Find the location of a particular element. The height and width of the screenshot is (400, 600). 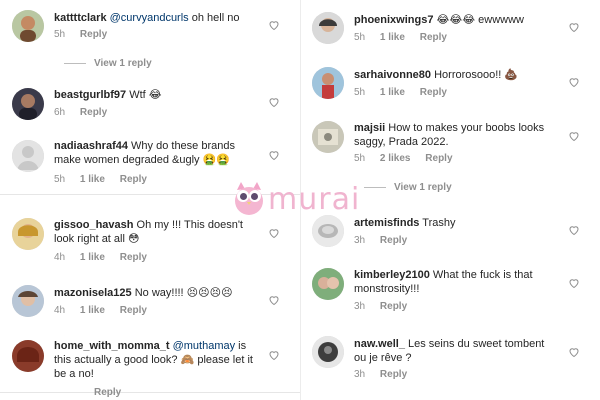

comment-username: majsii is located at coordinates (369, 128).